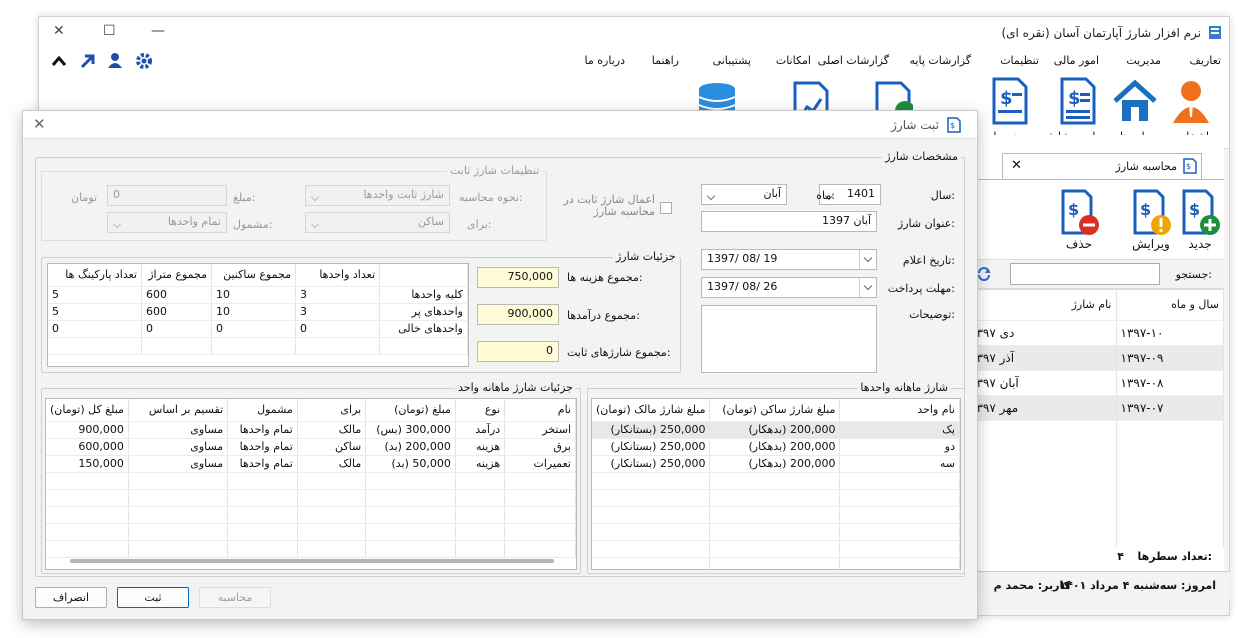  I want to click on ribbon-statement-button: $ صورتحساب, so click(1010, 110).